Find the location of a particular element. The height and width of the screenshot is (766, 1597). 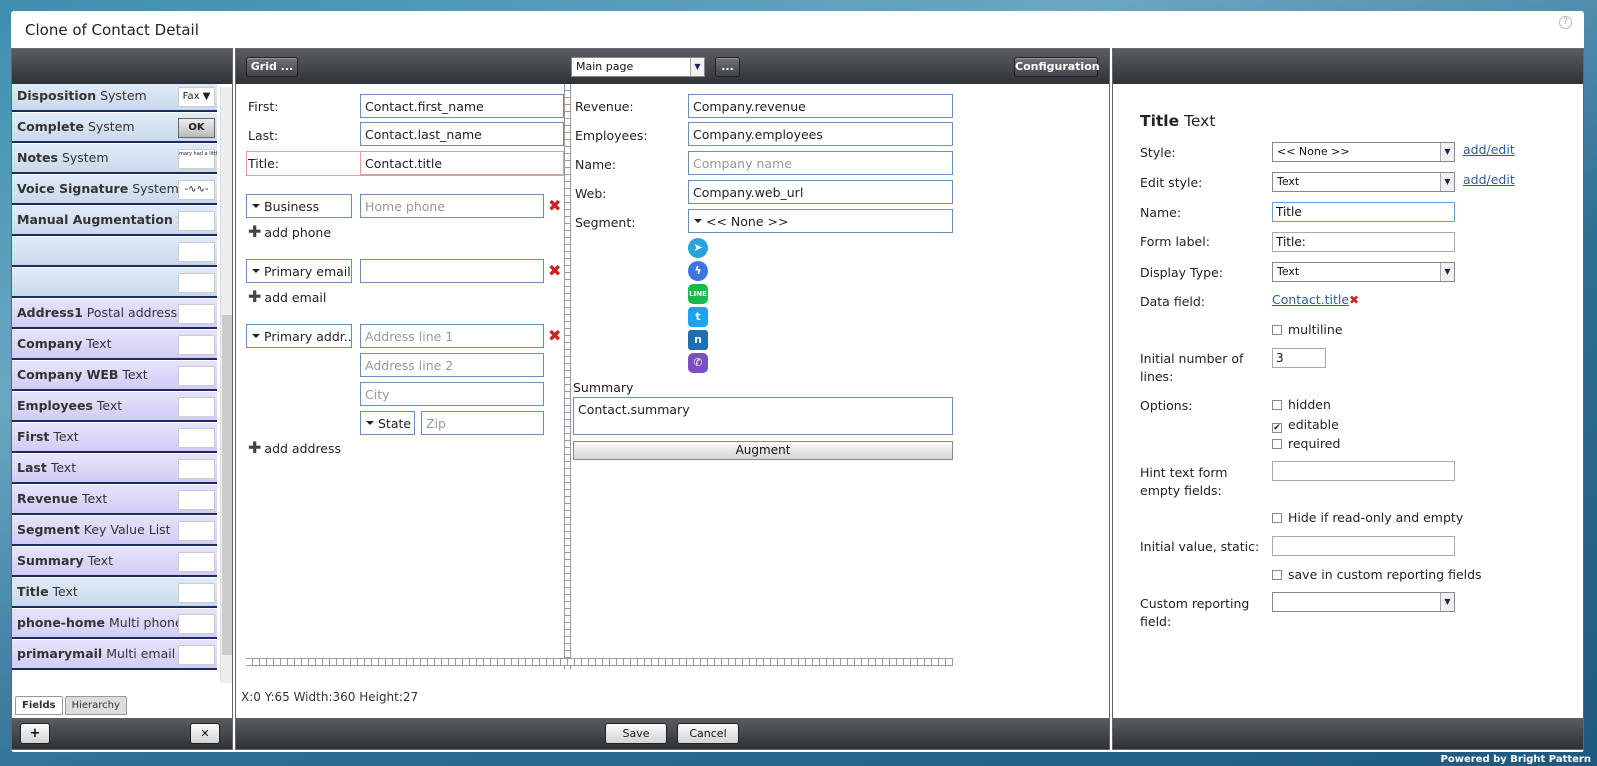

field-list-item: Title Text is located at coordinates (114, 593).